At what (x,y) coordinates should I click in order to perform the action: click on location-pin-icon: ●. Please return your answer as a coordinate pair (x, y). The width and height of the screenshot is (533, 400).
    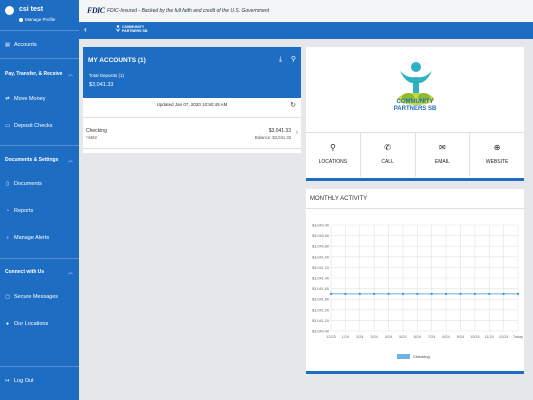
    Looking at the image, I should click on (7, 324).